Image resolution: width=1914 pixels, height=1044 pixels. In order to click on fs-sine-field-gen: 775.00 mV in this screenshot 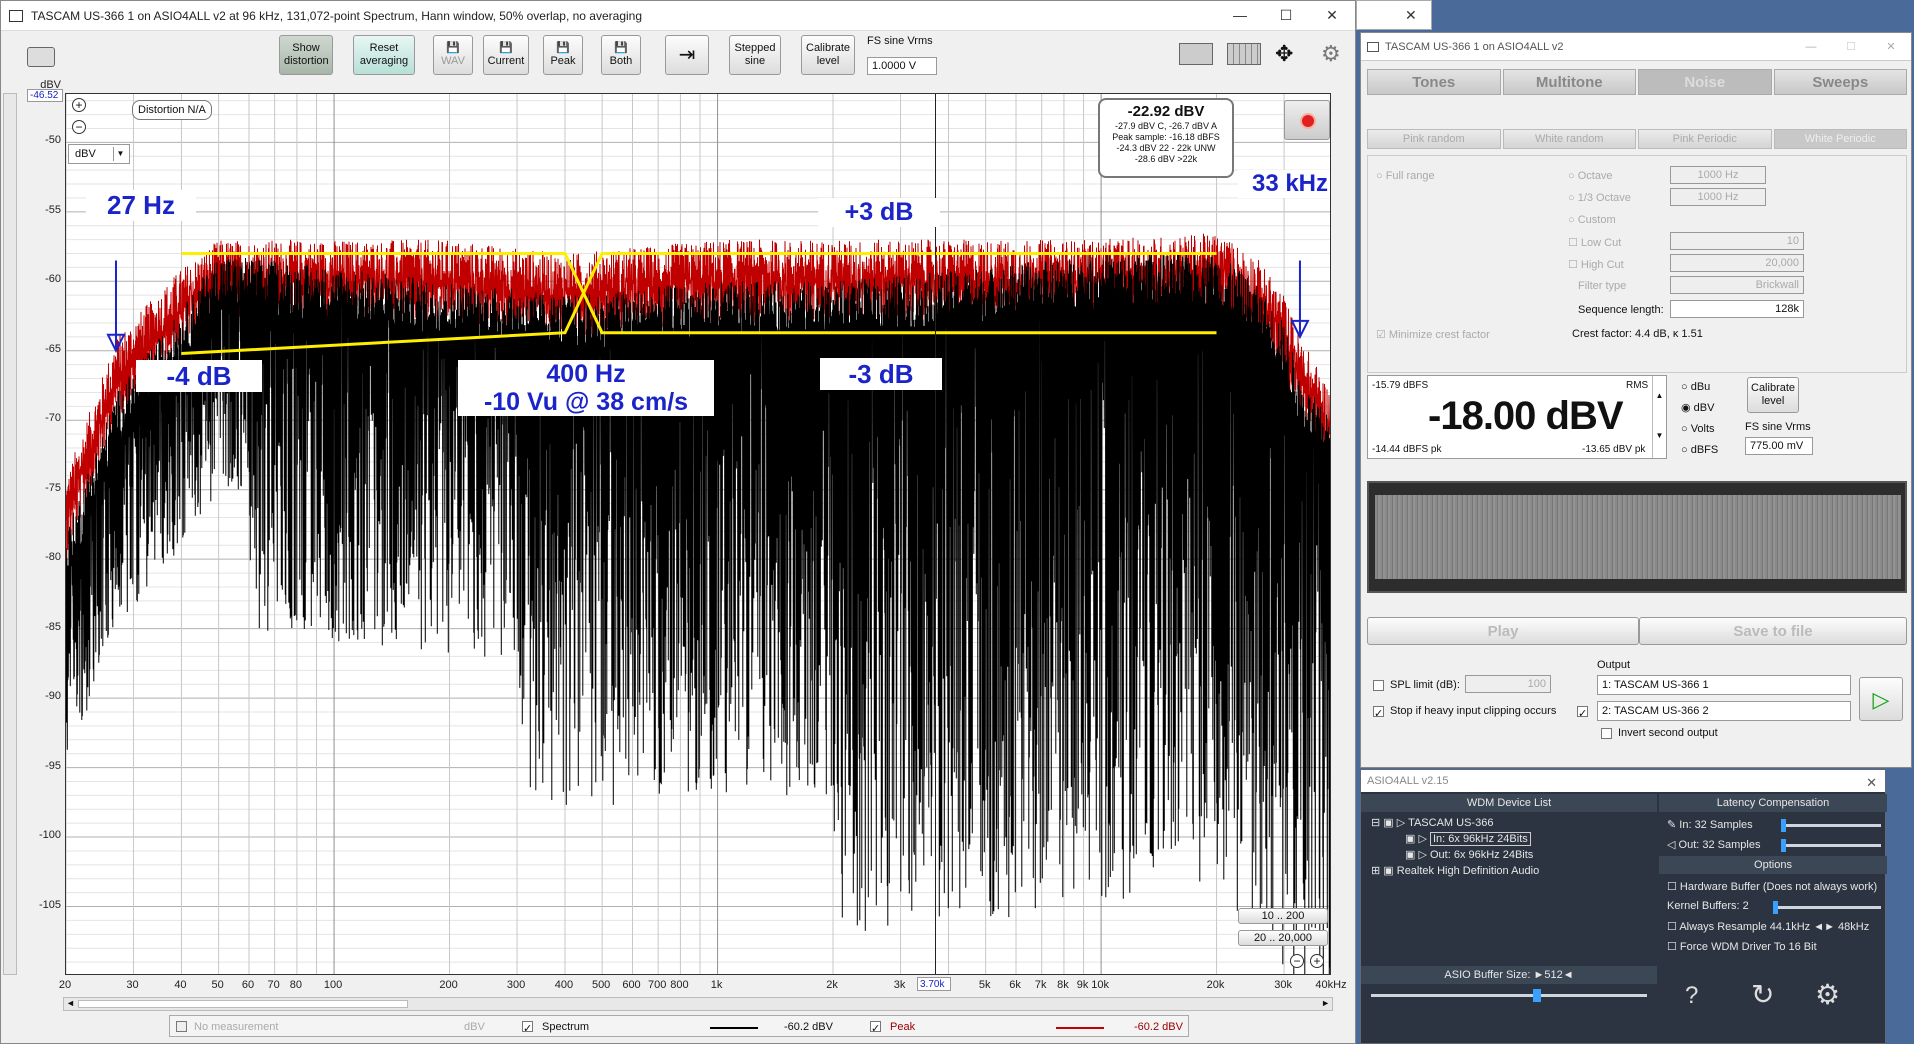, I will do `click(1779, 446)`.